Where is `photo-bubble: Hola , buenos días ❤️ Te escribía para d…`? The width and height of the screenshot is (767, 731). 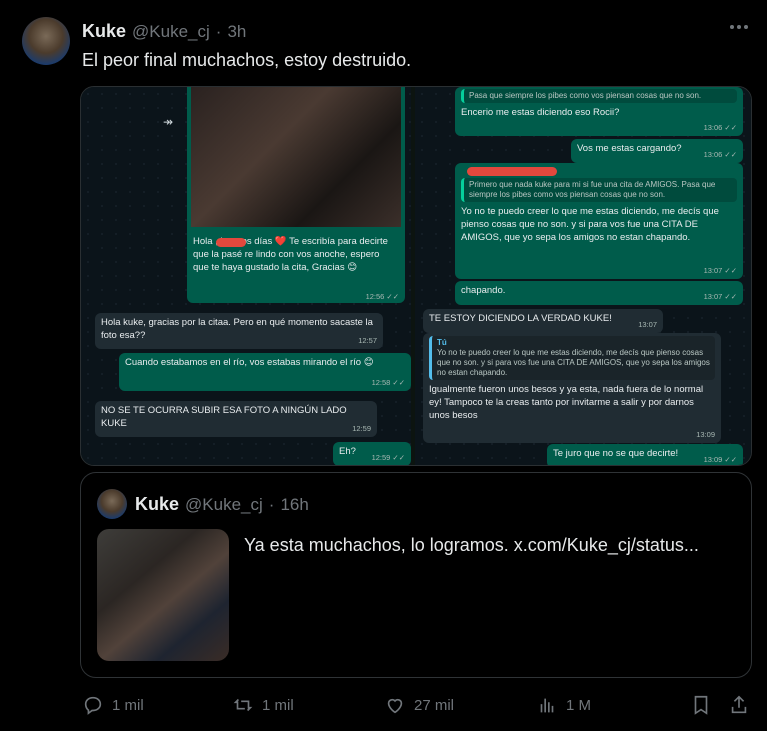 photo-bubble: Hola , buenos días ❤️ Te escribía para d… is located at coordinates (296, 195).